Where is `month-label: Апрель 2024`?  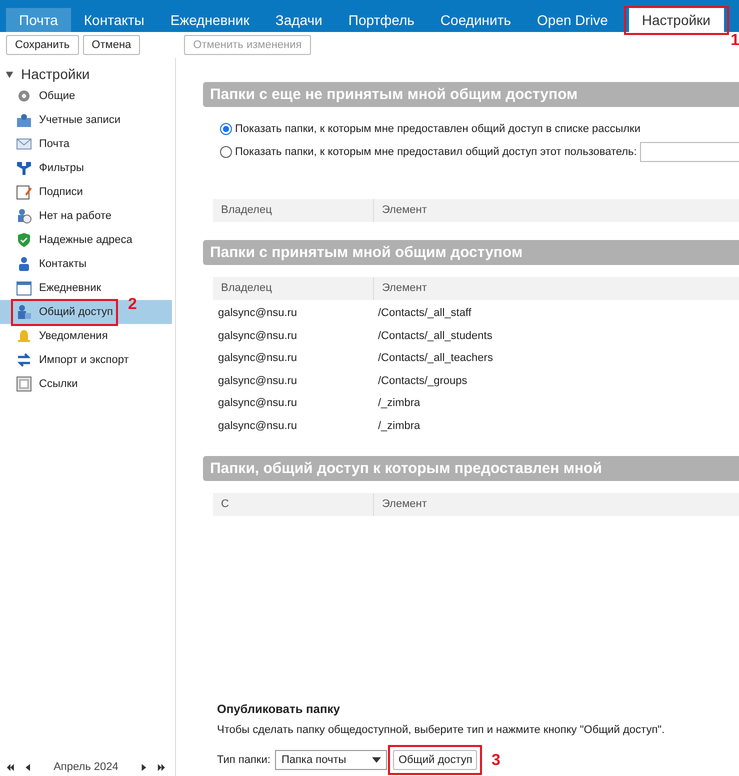 month-label: Апрель 2024 is located at coordinates (86, 767).